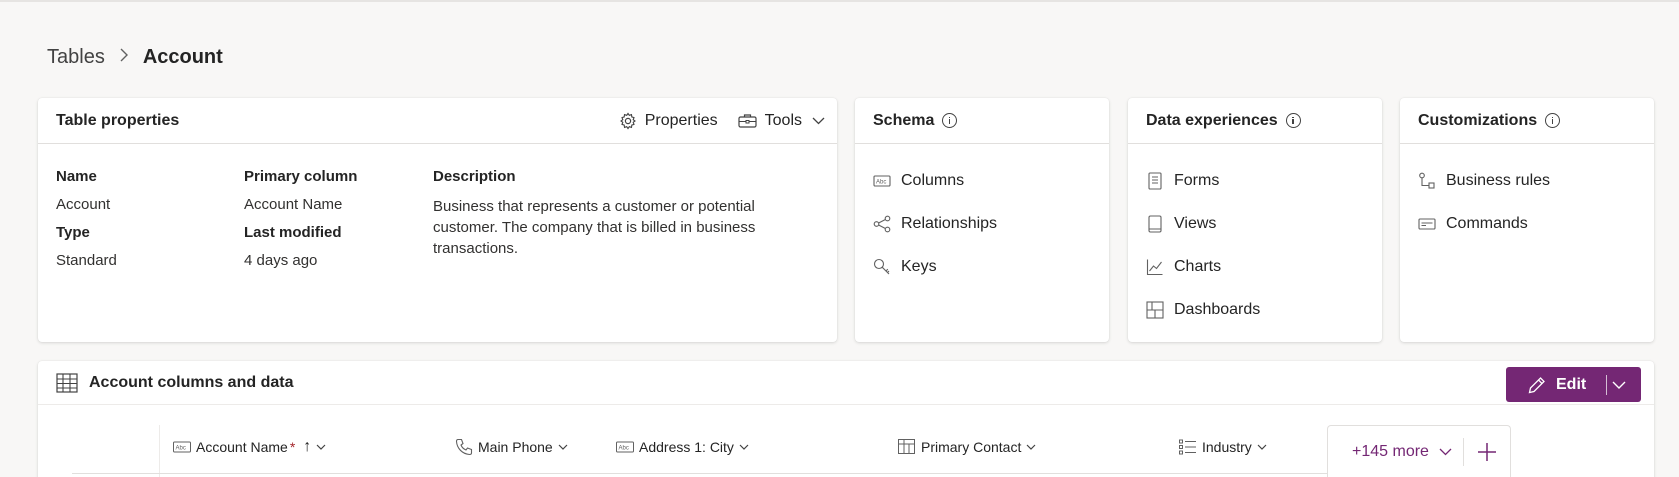 This screenshot has height=477, width=1679. What do you see at coordinates (747, 121) in the screenshot?
I see `toolbox-icon` at bounding box center [747, 121].